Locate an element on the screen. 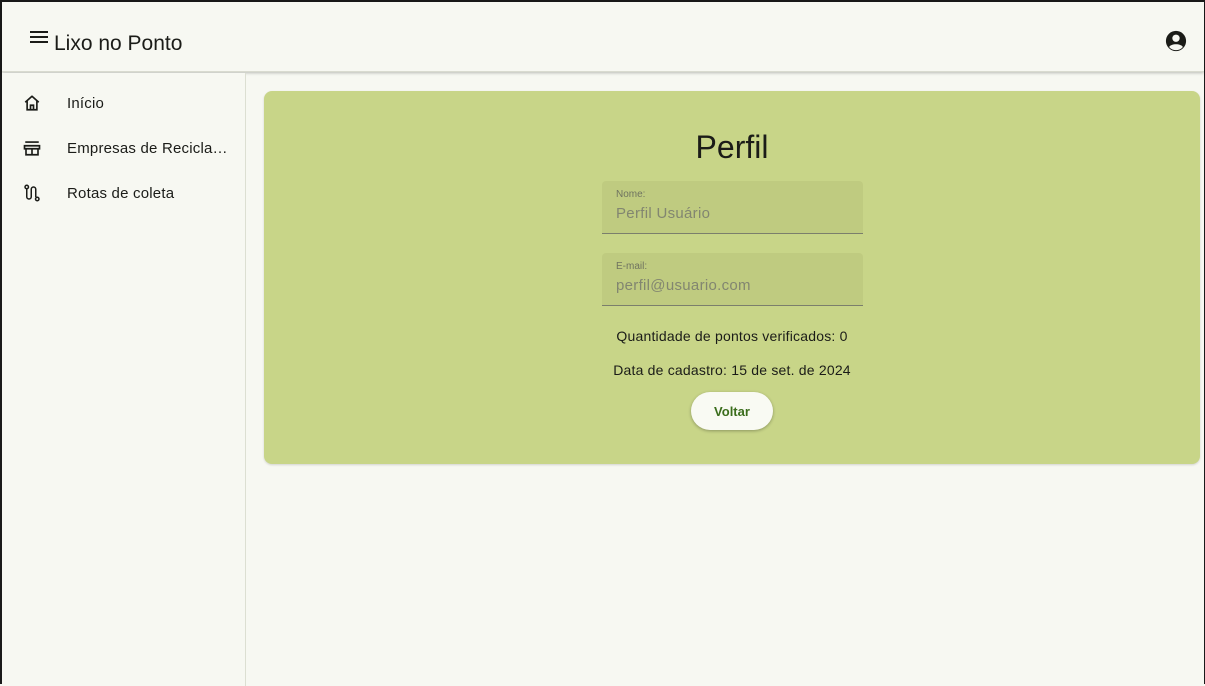 Image resolution: width=1205 pixels, height=686 pixels. page-title: Perfil is located at coordinates (732, 147).